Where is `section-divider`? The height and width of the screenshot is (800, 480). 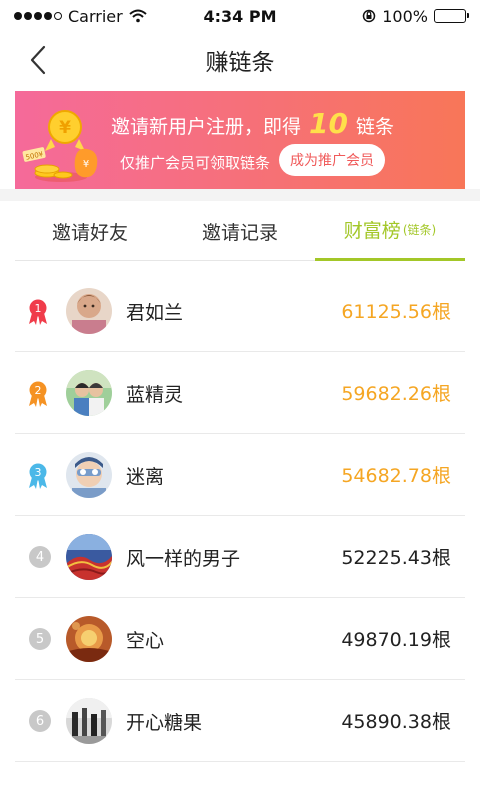 section-divider is located at coordinates (240, 195).